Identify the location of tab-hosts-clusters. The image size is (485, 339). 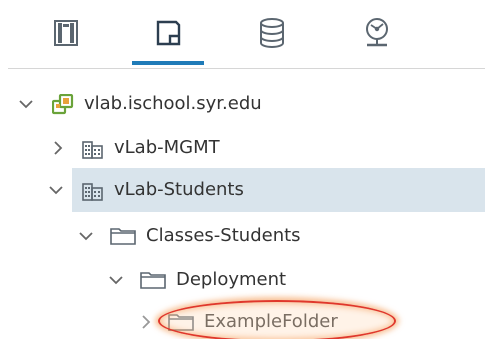
(66, 33).